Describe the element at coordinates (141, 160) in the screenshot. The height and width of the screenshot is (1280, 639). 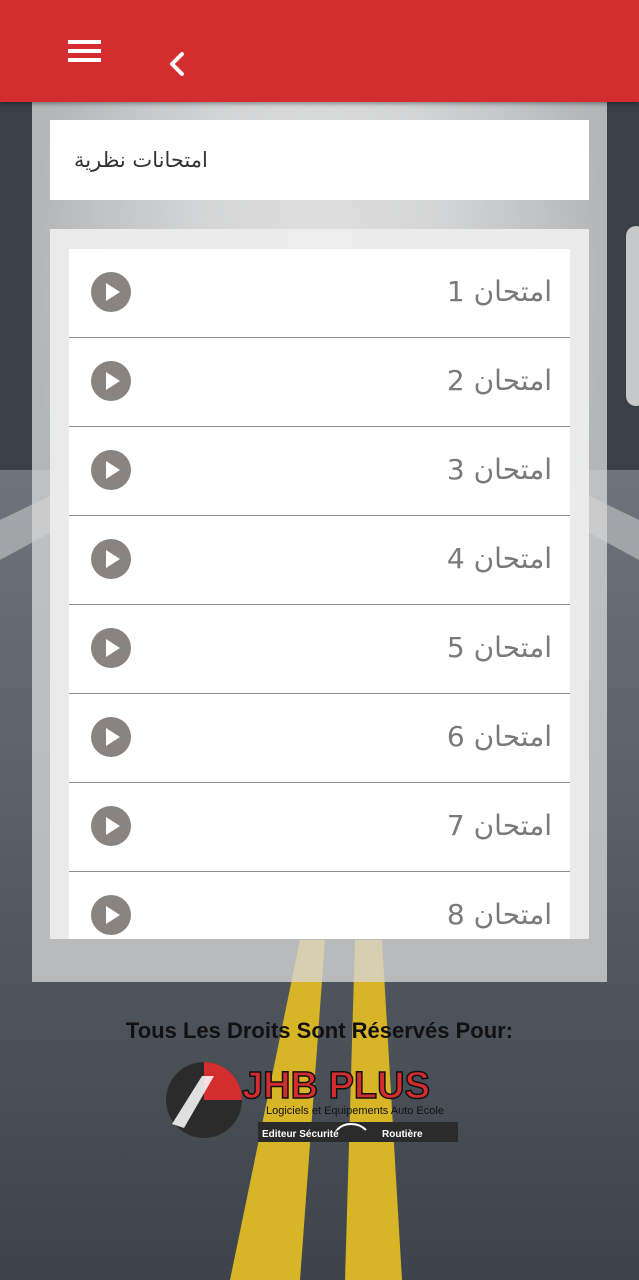
I see `page-title: امتحانات نظرية` at that location.